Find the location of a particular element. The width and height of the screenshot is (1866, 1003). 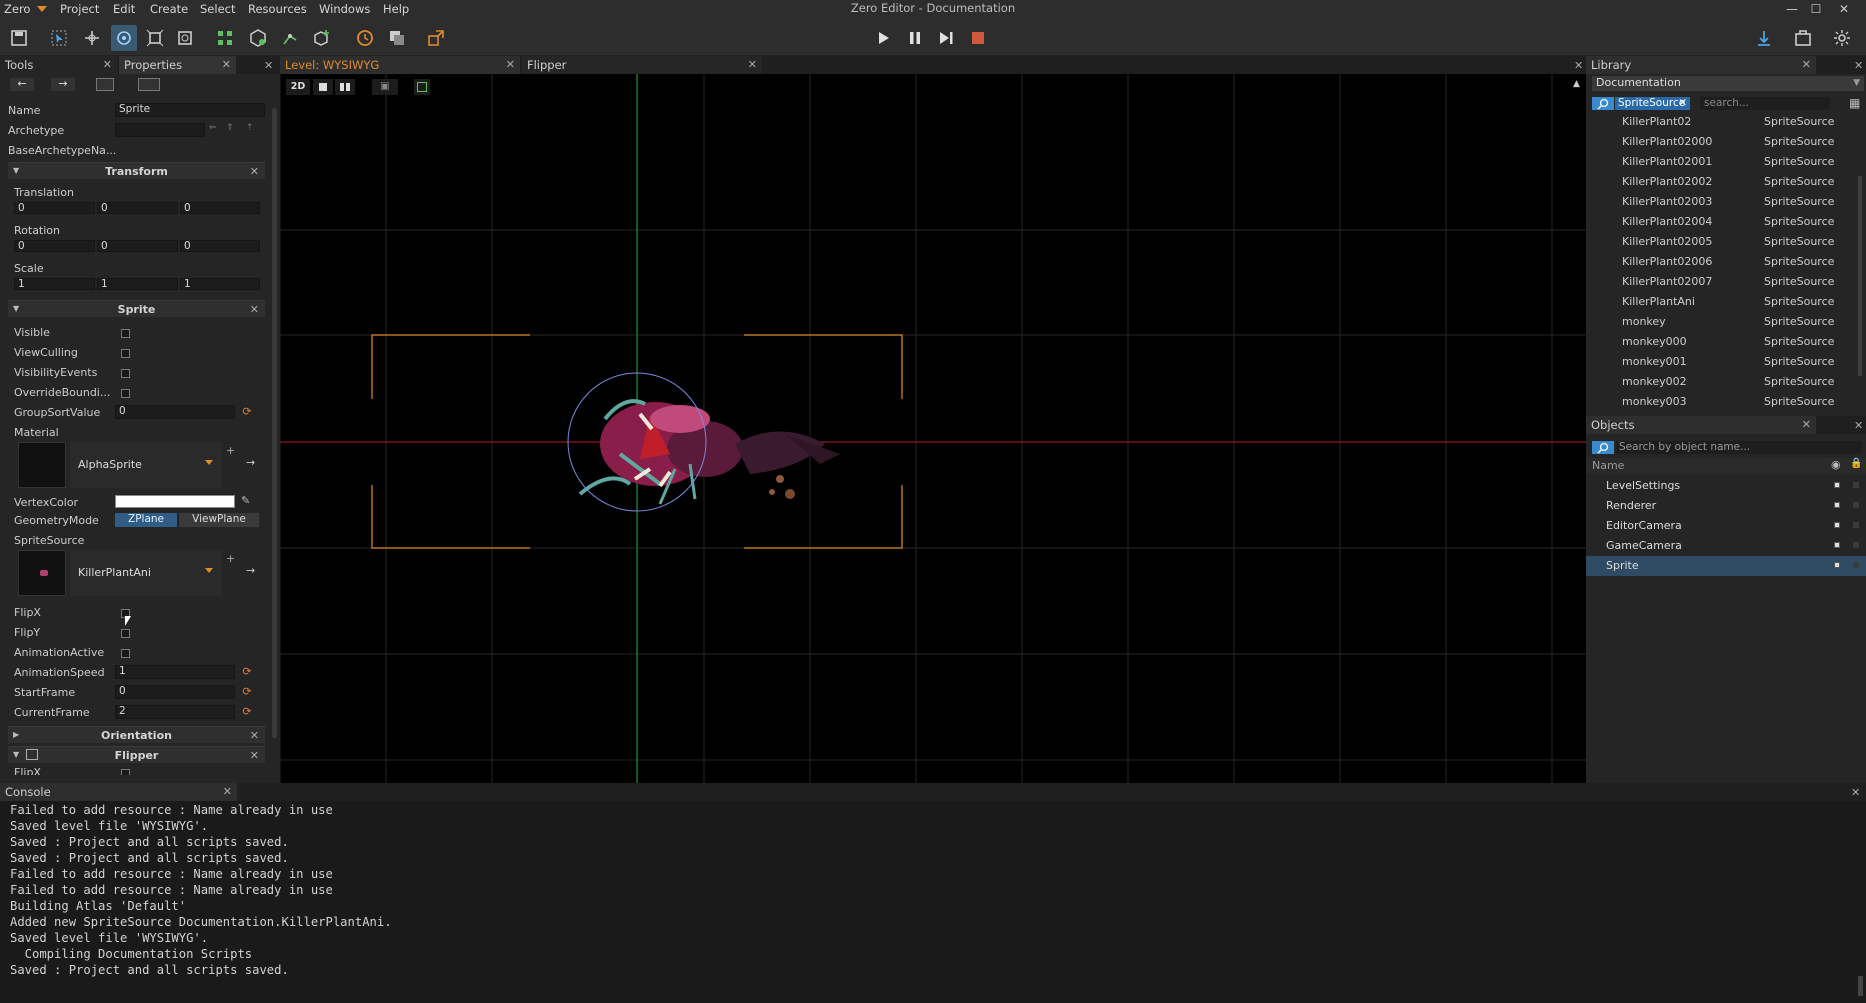

visible-checkbox is located at coordinates (125, 333).